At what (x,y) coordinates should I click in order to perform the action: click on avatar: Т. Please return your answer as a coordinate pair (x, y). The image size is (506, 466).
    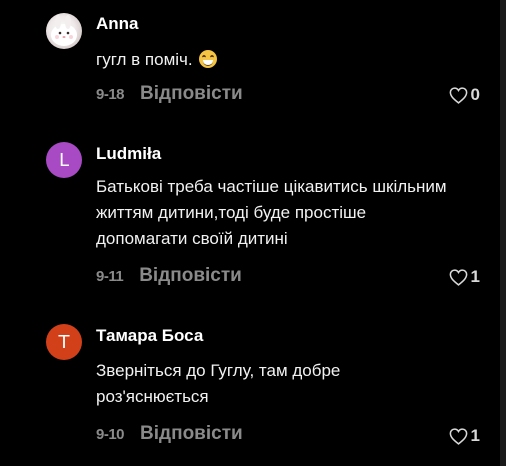
    Looking at the image, I should click on (64, 342).